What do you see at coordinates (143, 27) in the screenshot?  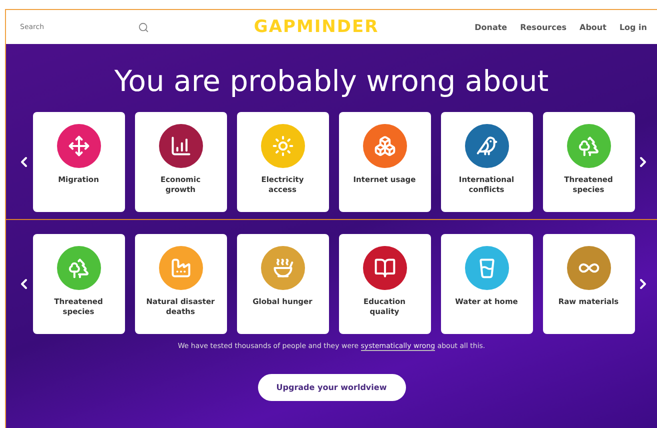 I see `search-icon` at bounding box center [143, 27].